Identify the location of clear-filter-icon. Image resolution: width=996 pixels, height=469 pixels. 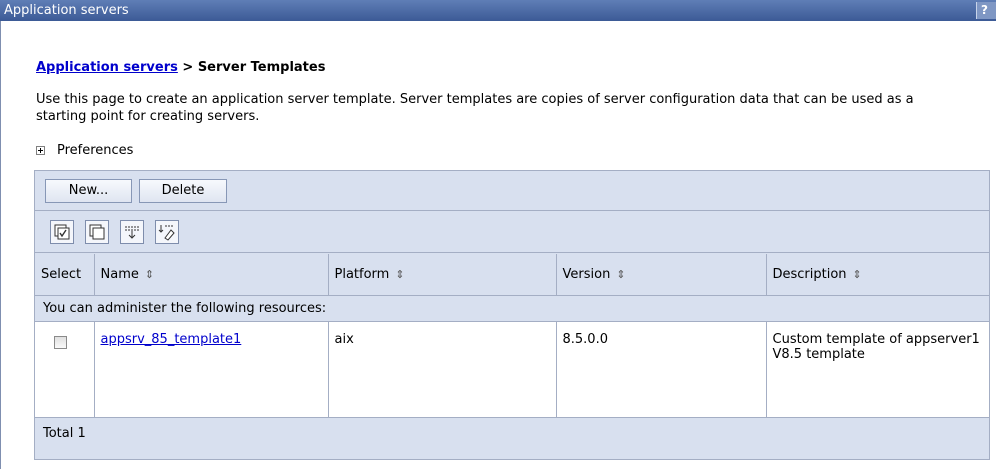
(167, 232).